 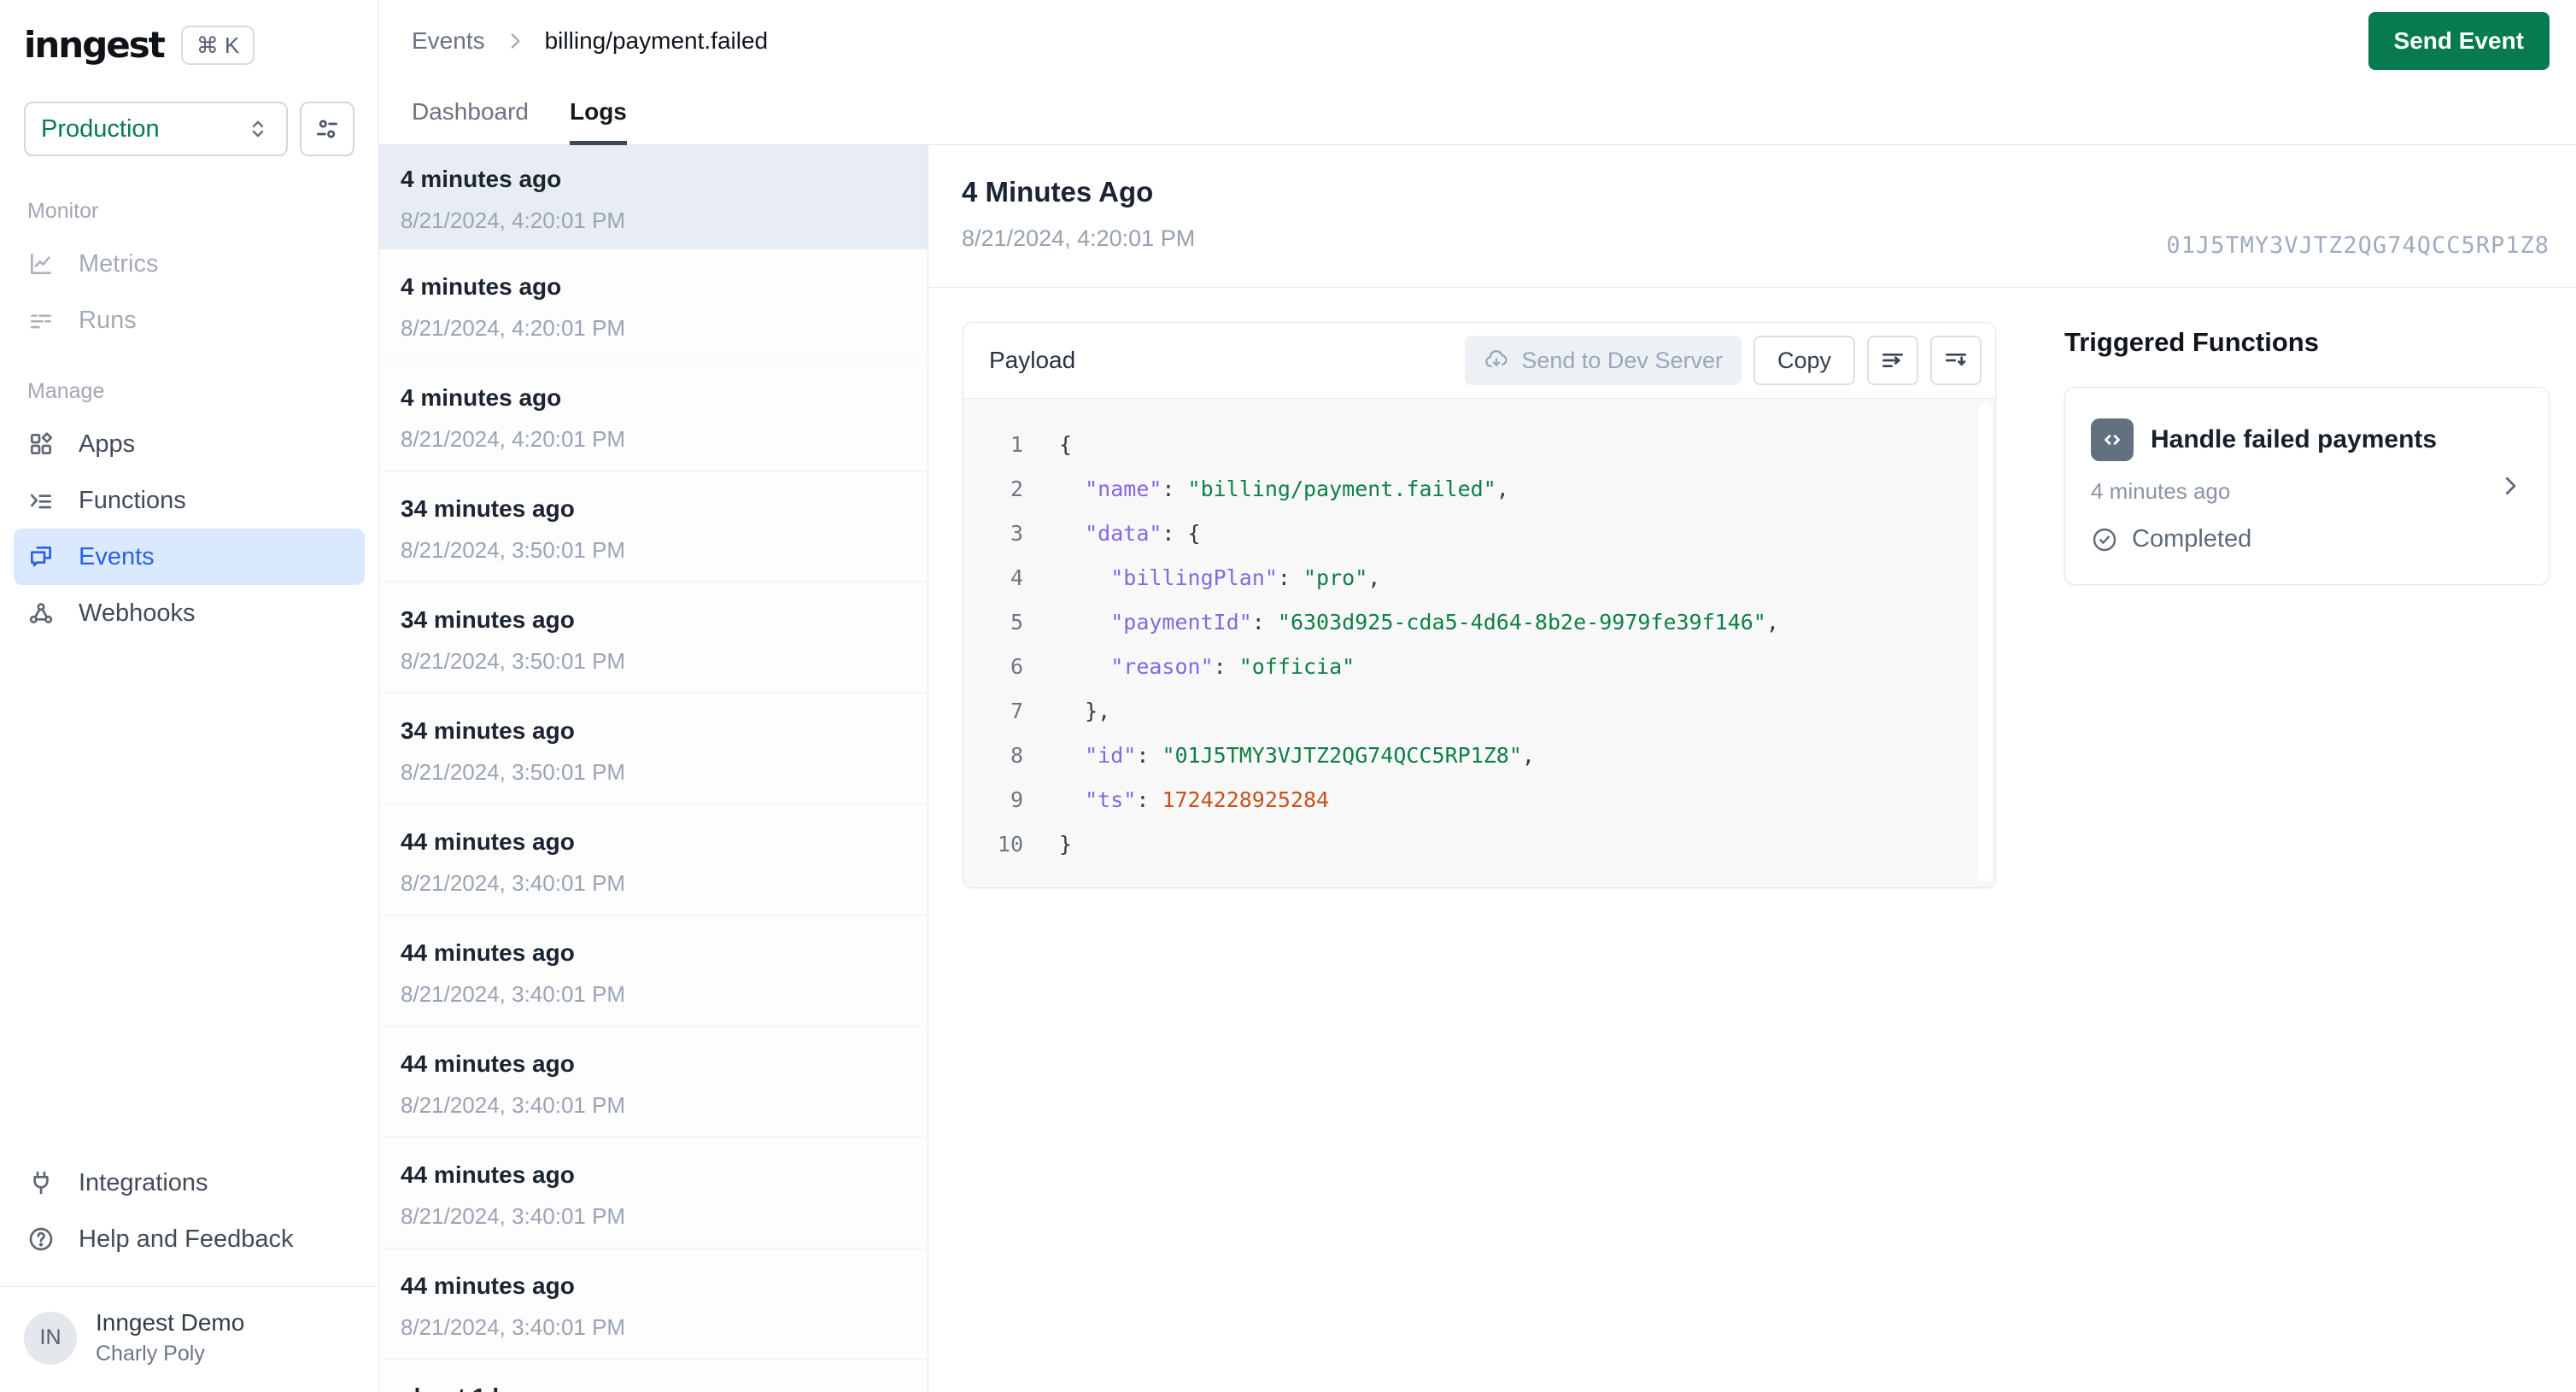 What do you see at coordinates (117, 556) in the screenshot?
I see `sidebar-item-label: Events` at bounding box center [117, 556].